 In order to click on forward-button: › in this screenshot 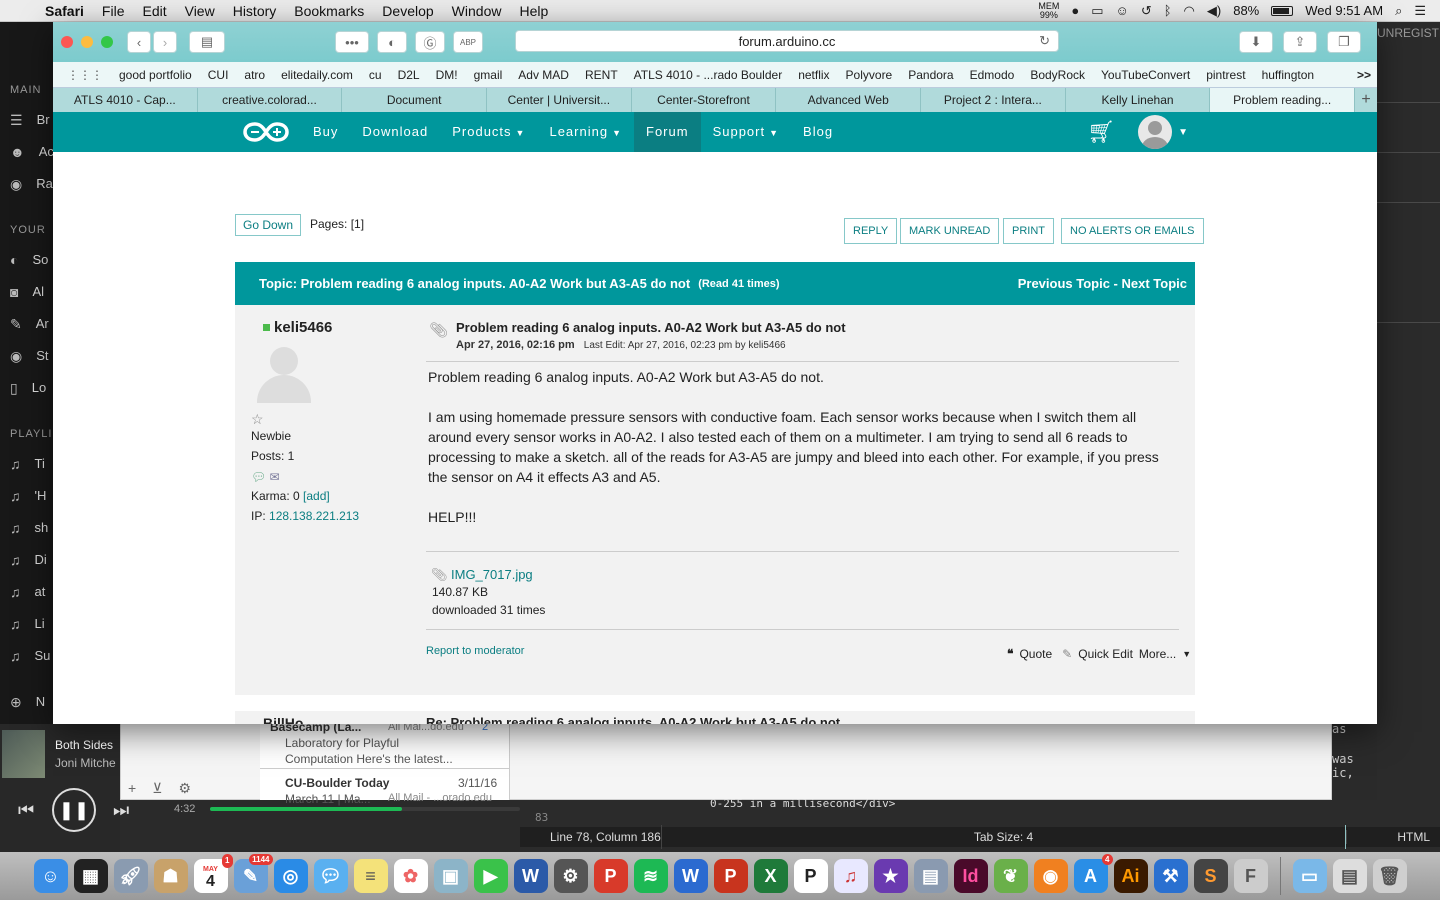, I will do `click(165, 42)`.